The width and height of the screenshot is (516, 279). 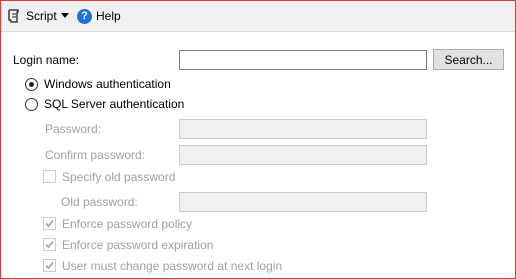 What do you see at coordinates (258, 16) in the screenshot?
I see `toolbar: Script ? Help` at bounding box center [258, 16].